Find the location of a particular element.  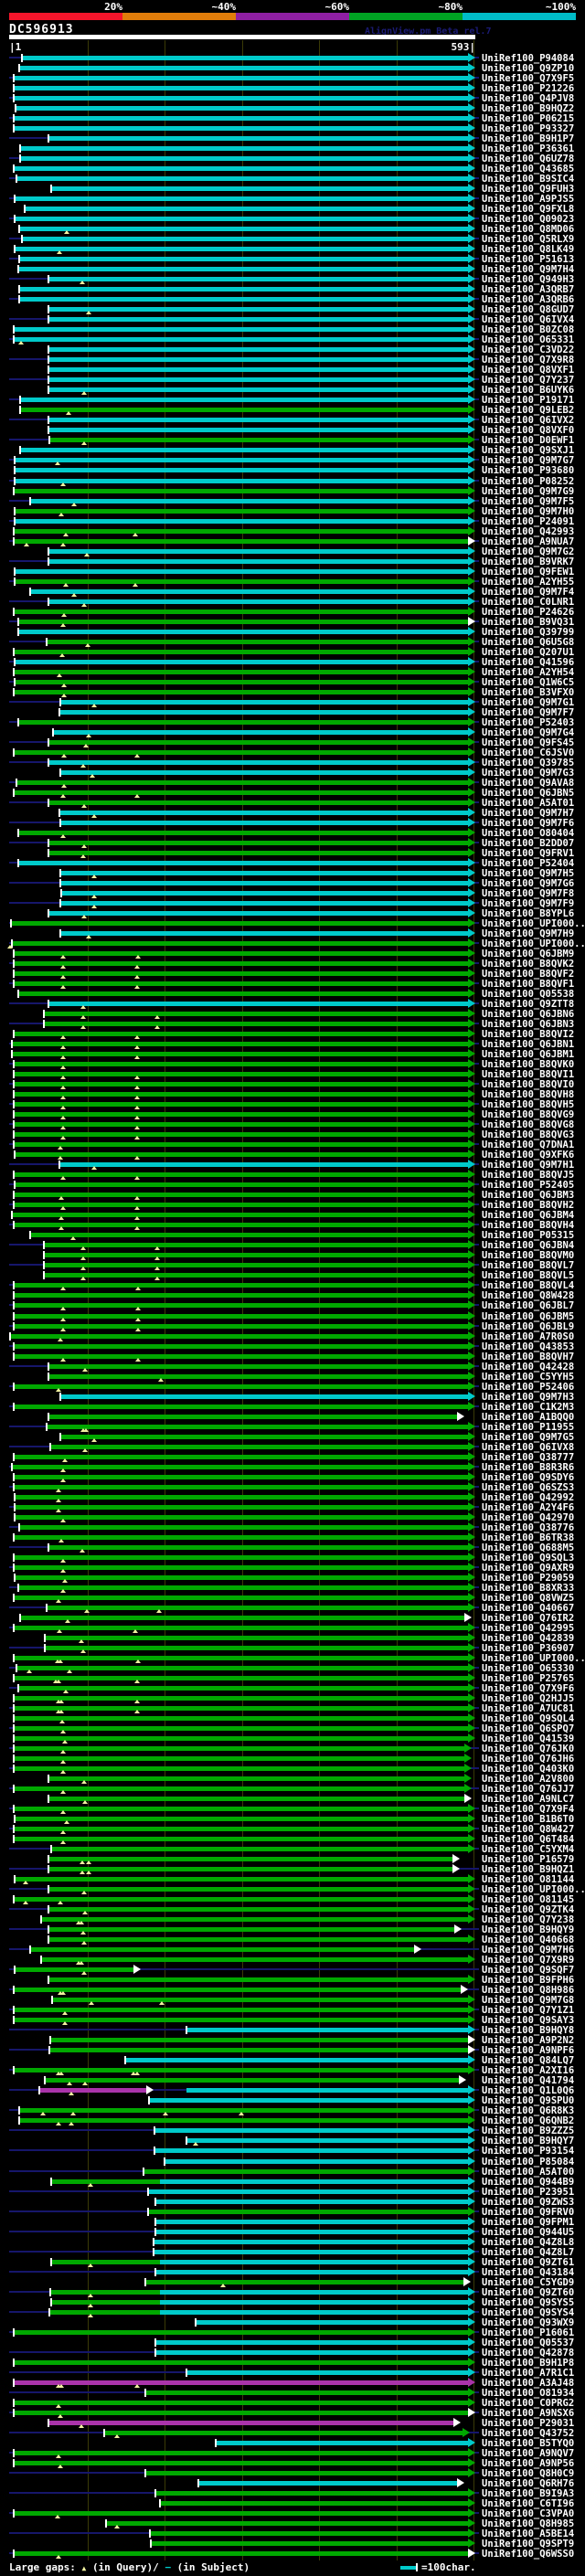

hit-row: UniRef100_Q8H985 is located at coordinates (293, 2523).